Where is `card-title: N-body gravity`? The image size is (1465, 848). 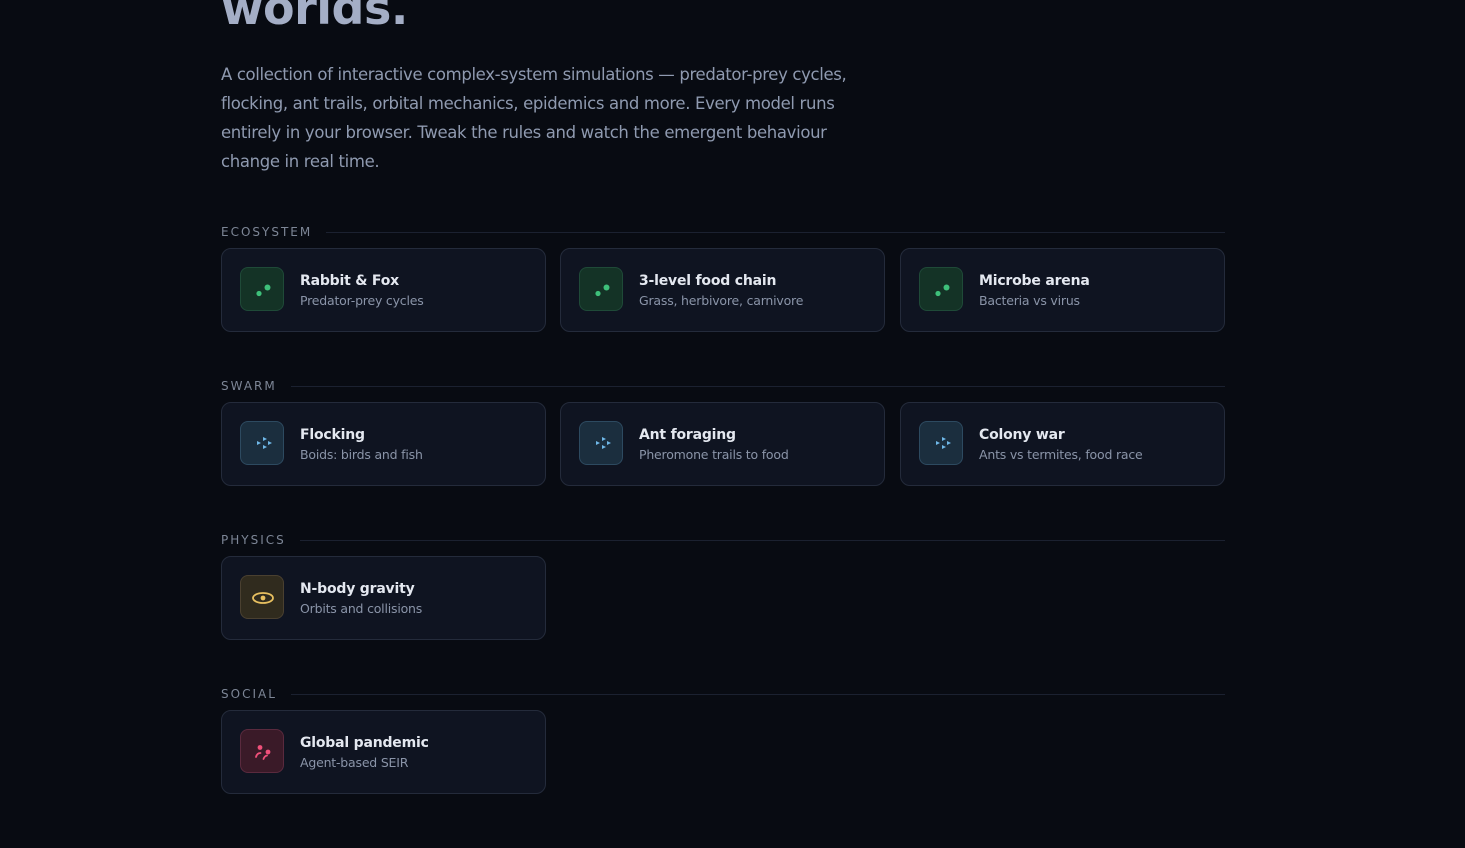 card-title: N-body gravity is located at coordinates (357, 589).